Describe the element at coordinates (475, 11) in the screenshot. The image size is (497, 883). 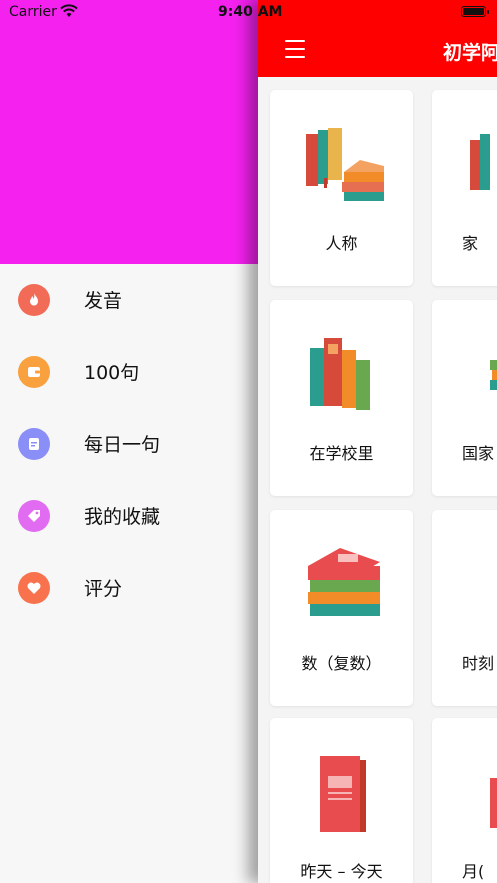
I see `battery-icon` at that location.